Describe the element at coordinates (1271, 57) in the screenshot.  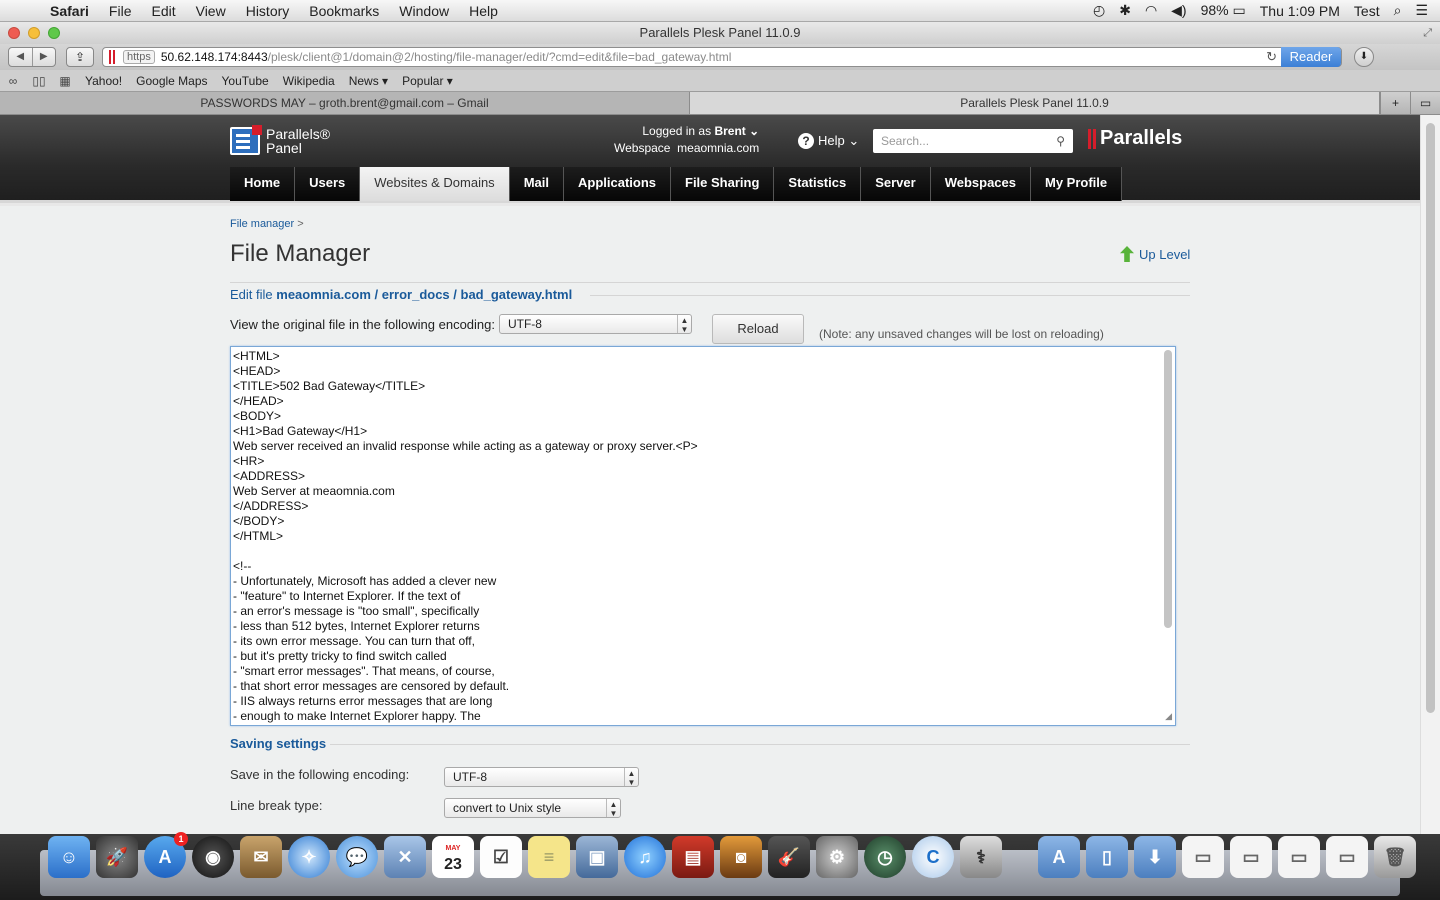
I see `reload-icon: ↻` at that location.